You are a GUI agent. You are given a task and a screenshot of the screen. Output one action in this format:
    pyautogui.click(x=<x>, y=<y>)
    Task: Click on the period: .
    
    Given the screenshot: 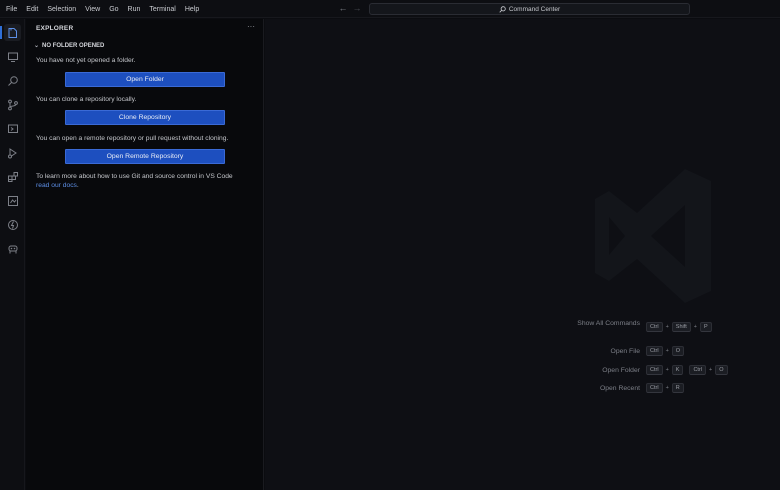 What is the action you would take?
    pyautogui.click(x=77, y=185)
    